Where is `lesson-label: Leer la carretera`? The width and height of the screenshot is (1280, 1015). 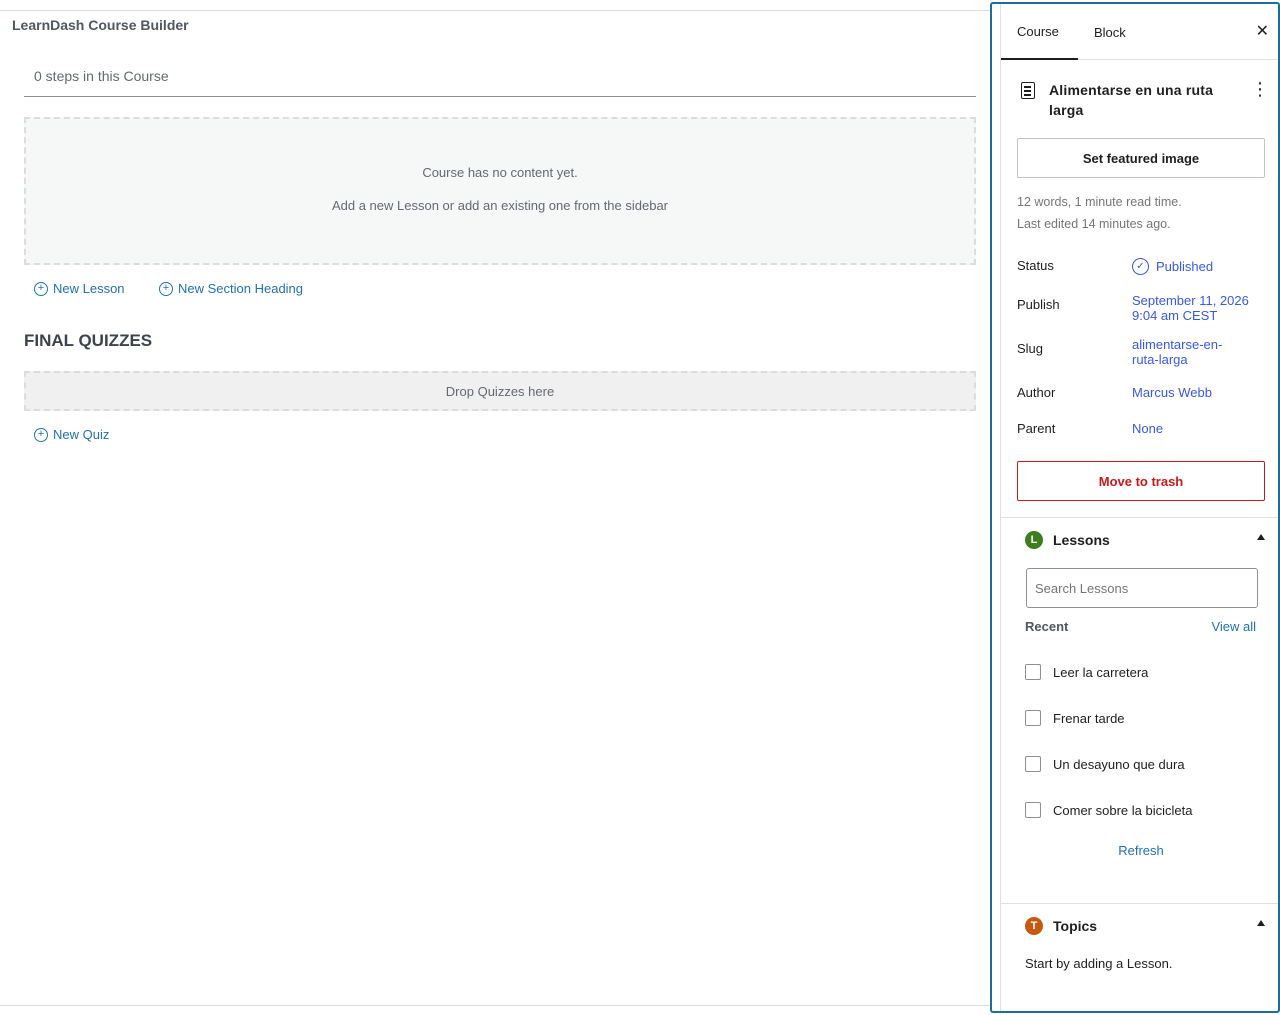
lesson-label: Leer la carretera is located at coordinates (1101, 672).